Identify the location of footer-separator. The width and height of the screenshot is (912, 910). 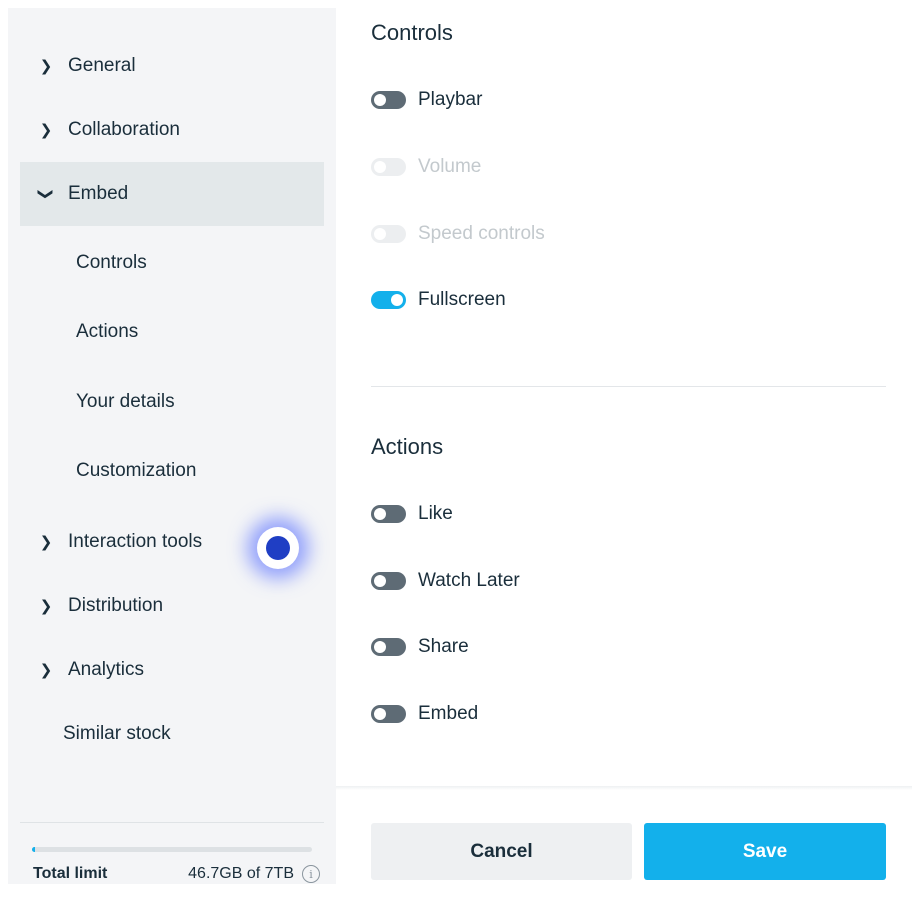
(624, 788).